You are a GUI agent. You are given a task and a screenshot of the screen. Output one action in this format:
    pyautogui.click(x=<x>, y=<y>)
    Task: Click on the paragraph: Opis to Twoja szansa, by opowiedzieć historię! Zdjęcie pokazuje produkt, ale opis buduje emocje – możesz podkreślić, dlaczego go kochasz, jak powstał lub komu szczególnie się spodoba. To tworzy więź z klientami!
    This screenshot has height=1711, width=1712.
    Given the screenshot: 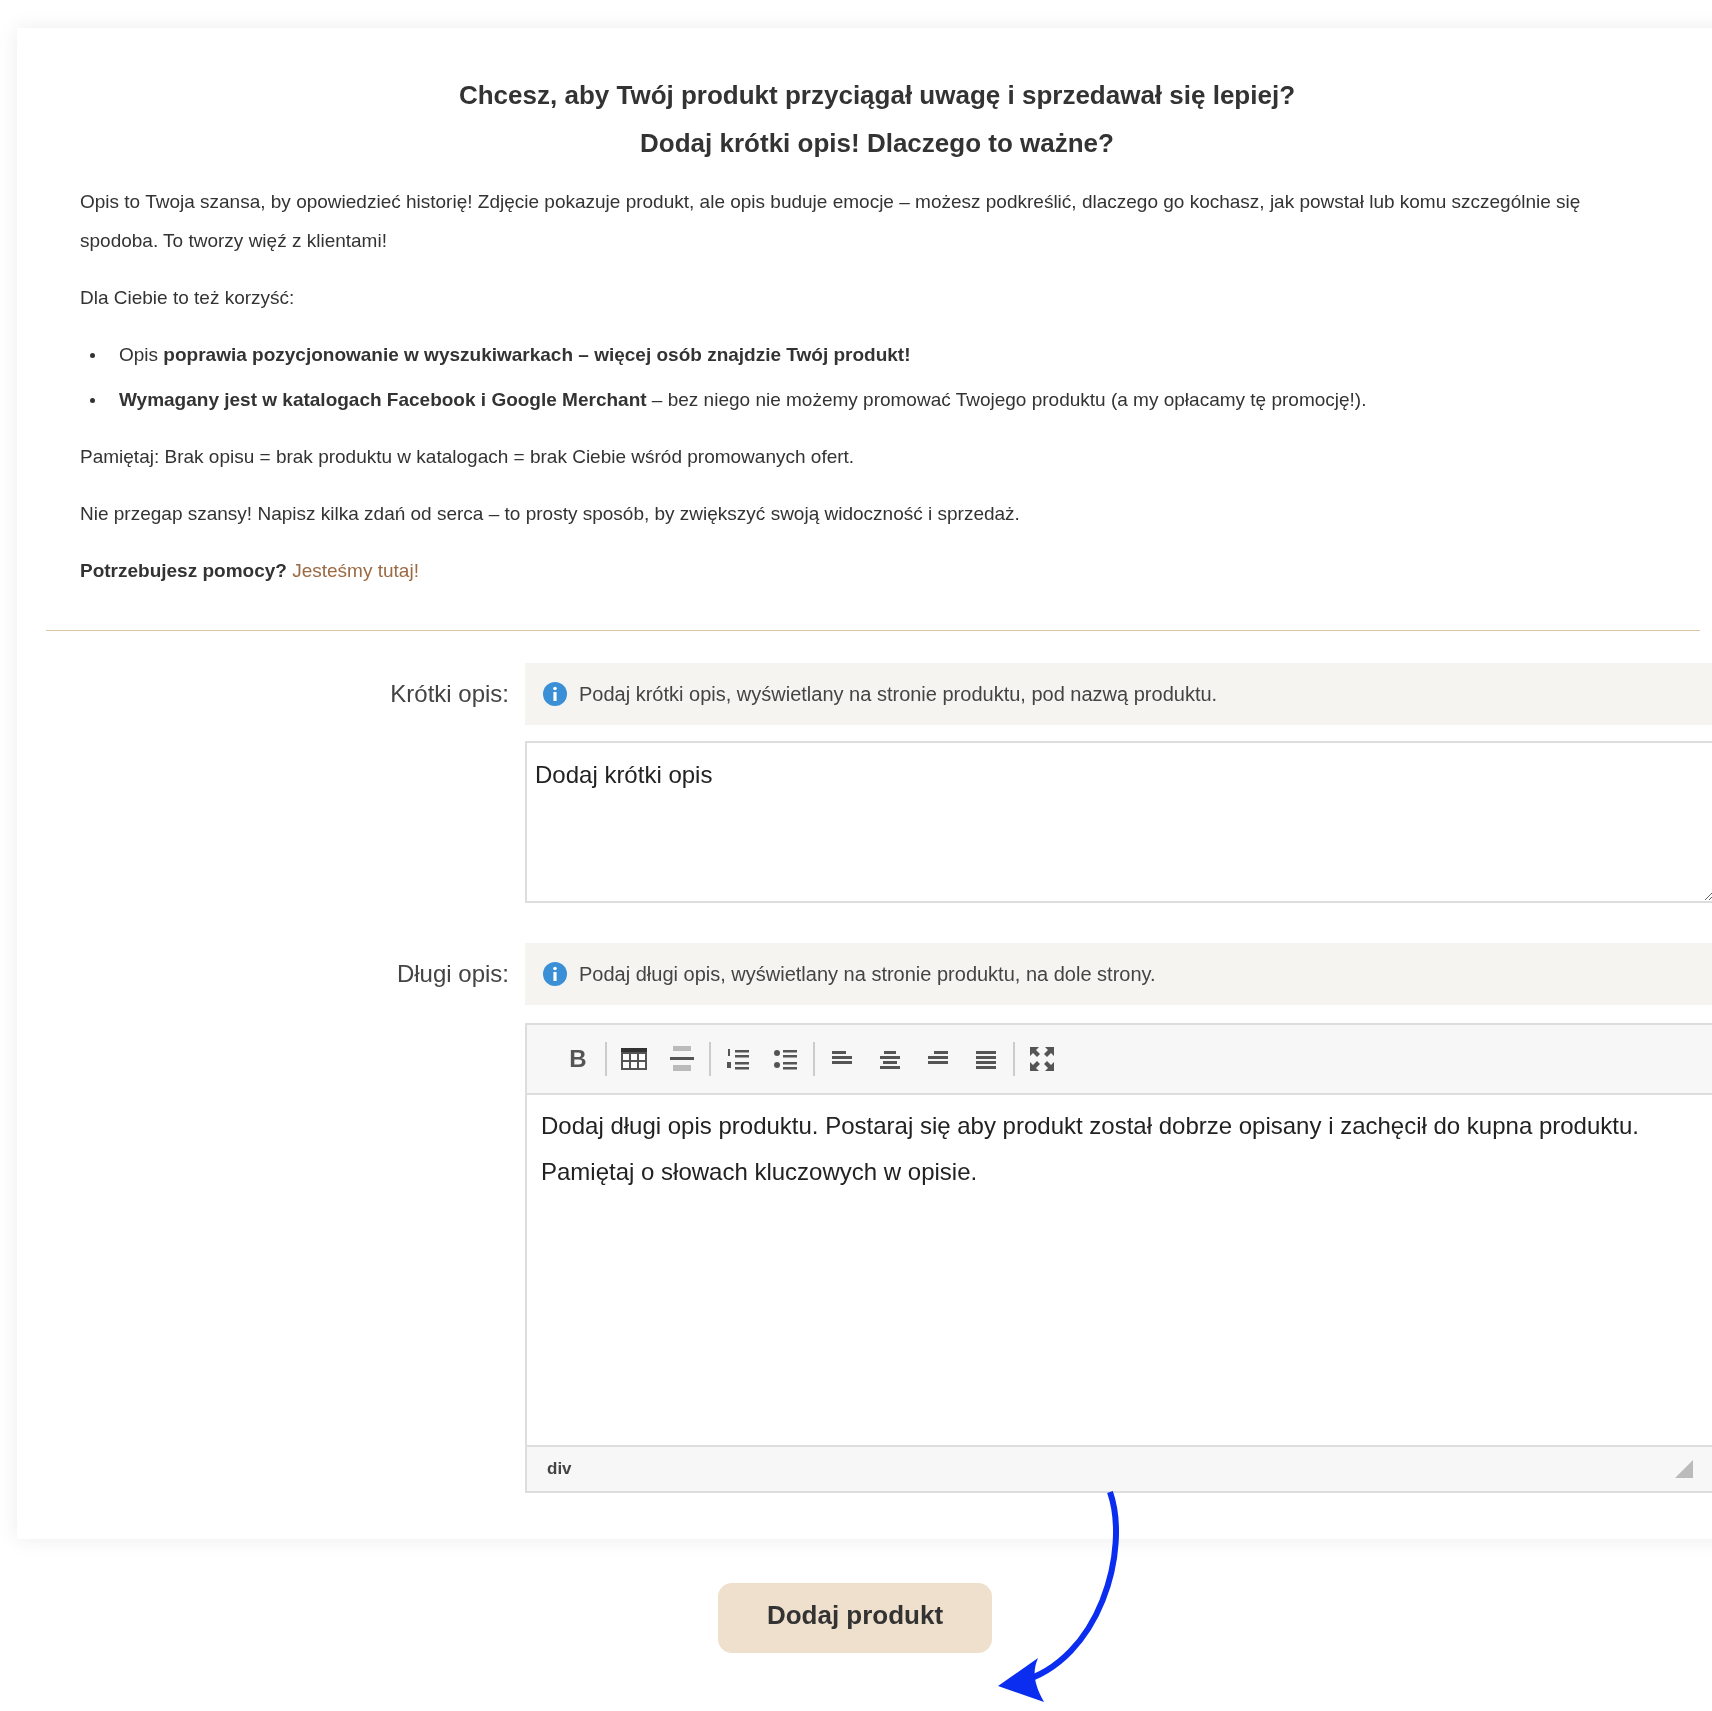 What is the action you would take?
    pyautogui.click(x=831, y=221)
    